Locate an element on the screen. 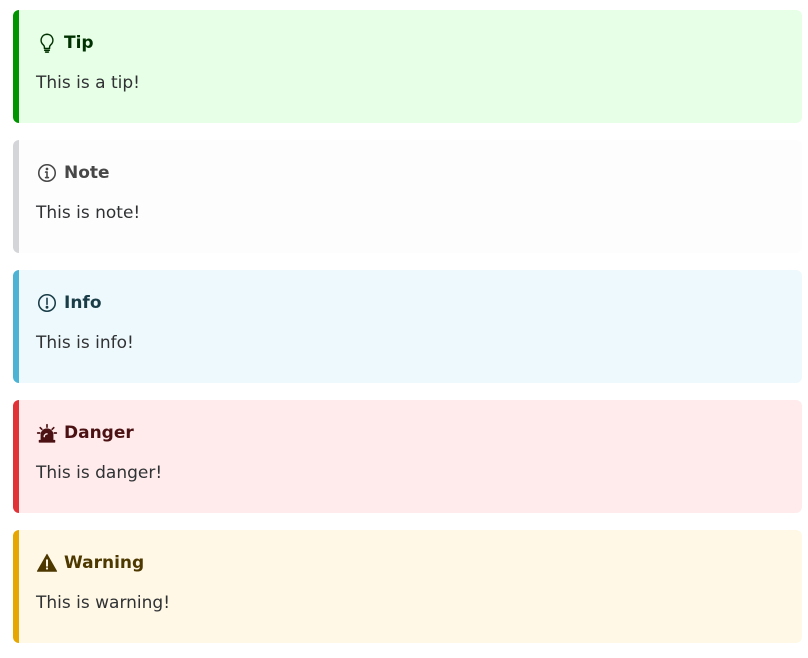 This screenshot has height=658, width=808. admonition-title: Note is located at coordinates (87, 172).